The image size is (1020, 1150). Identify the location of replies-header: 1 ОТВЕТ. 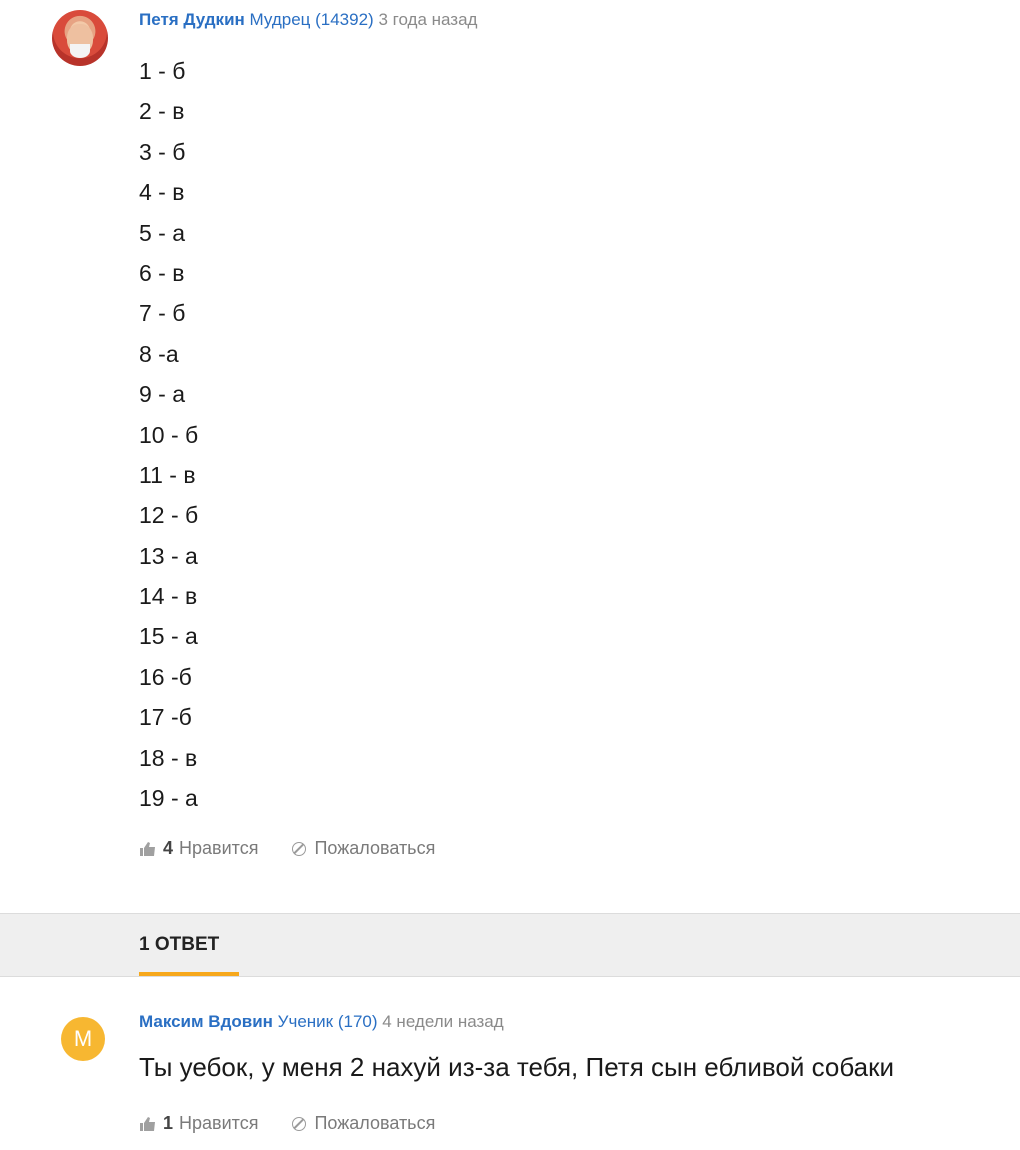
(510, 945).